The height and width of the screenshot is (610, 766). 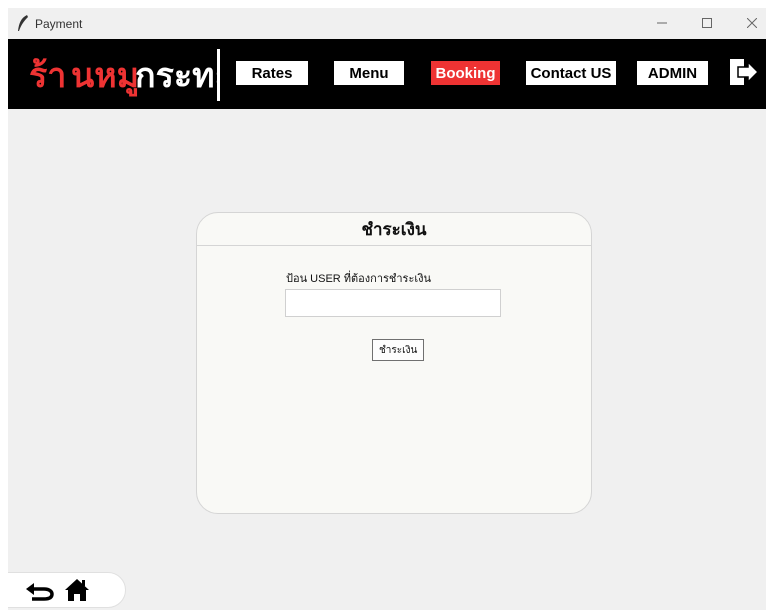 I want to click on window-title: Payment, so click(x=59, y=24).